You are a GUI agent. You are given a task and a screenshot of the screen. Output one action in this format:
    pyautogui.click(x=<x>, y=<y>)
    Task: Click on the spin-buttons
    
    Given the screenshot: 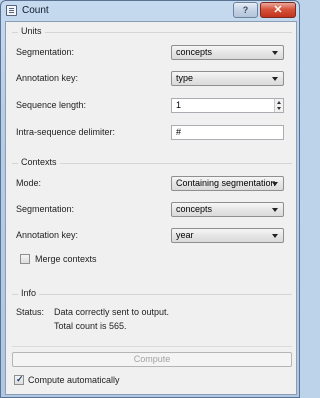 What is the action you would take?
    pyautogui.click(x=278, y=105)
    